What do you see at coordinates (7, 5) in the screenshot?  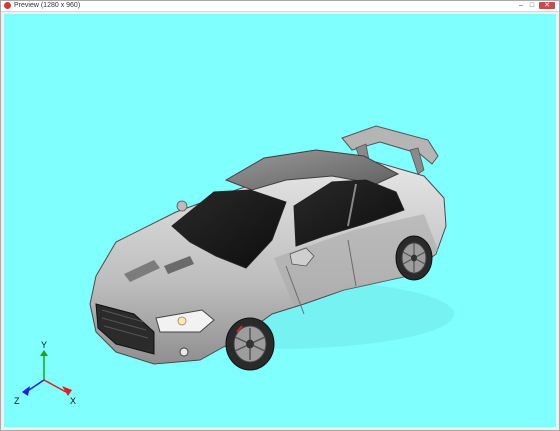 I see `app-icon` at bounding box center [7, 5].